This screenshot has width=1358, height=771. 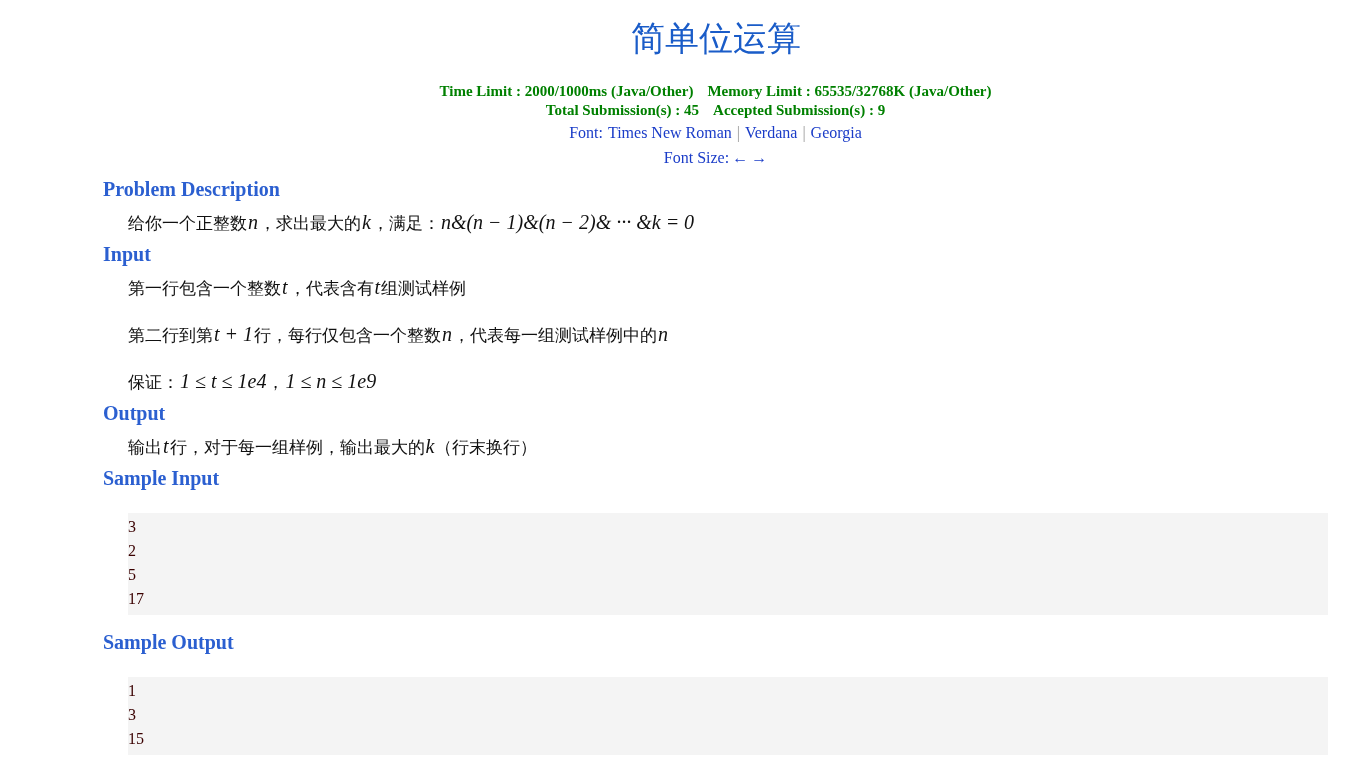 What do you see at coordinates (771, 132) in the screenshot?
I see `font-link: Verdana` at bounding box center [771, 132].